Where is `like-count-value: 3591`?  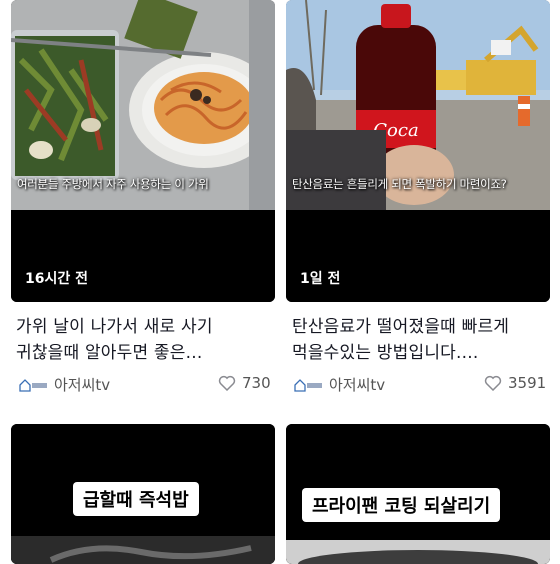 like-count-value: 3591 is located at coordinates (527, 383).